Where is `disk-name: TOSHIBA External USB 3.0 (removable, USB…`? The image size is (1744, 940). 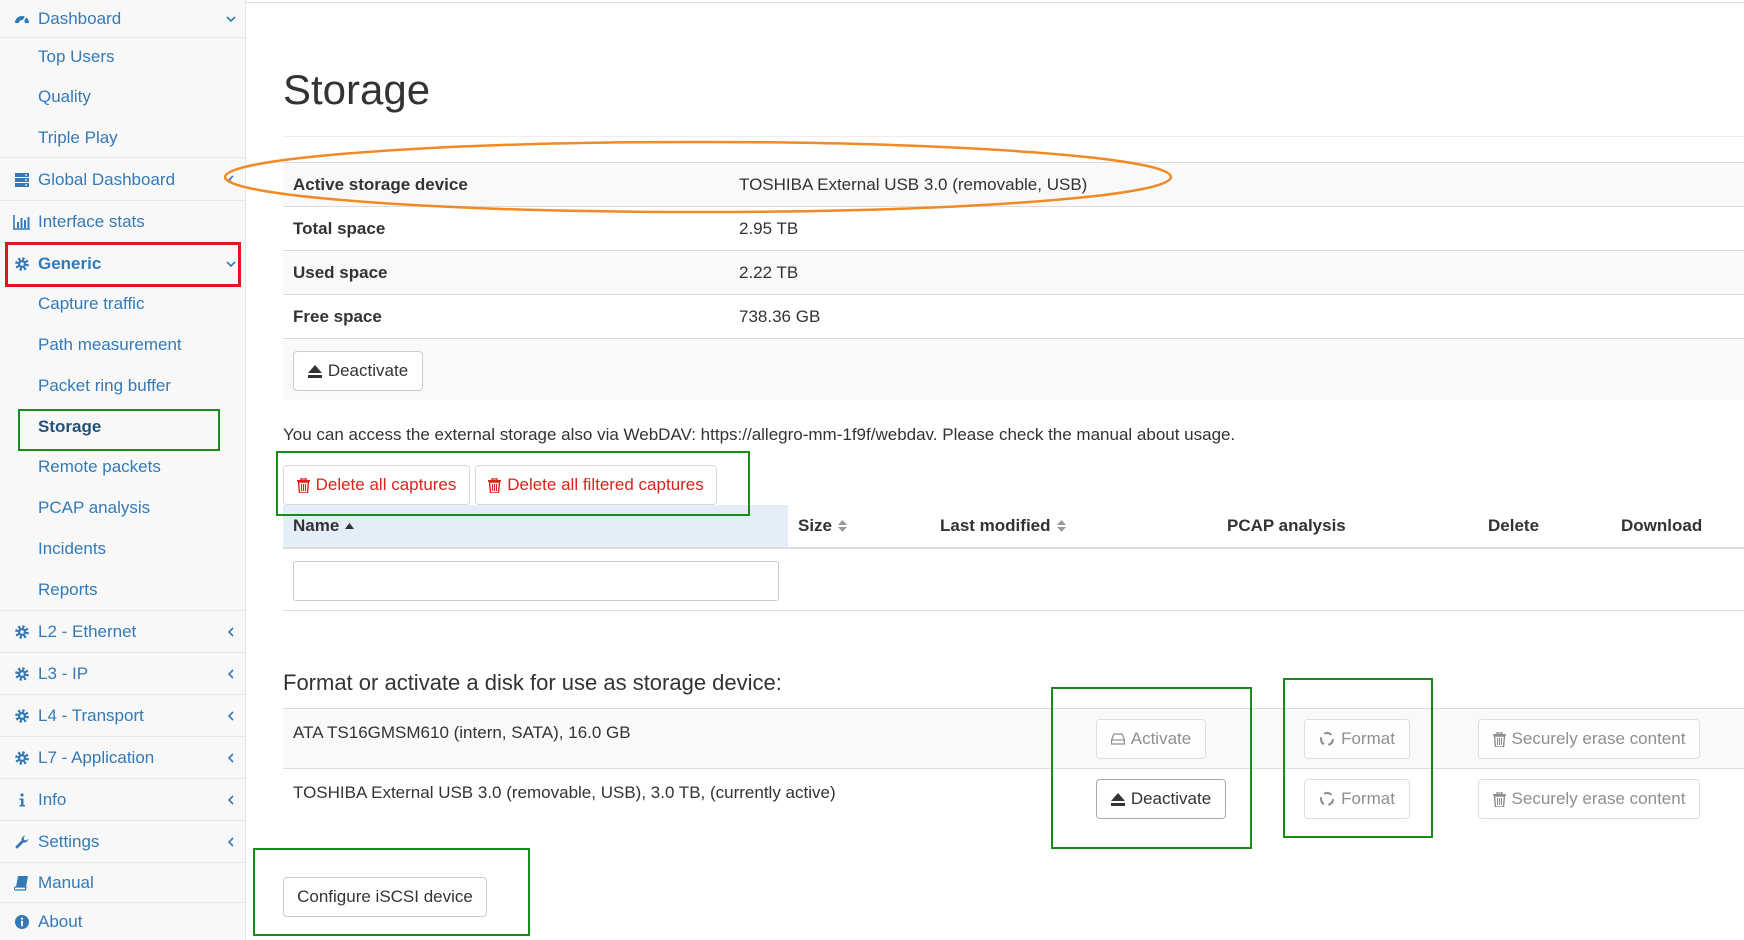
disk-name: TOSHIBA External USB 3.0 (removable, USB… is located at coordinates (564, 792).